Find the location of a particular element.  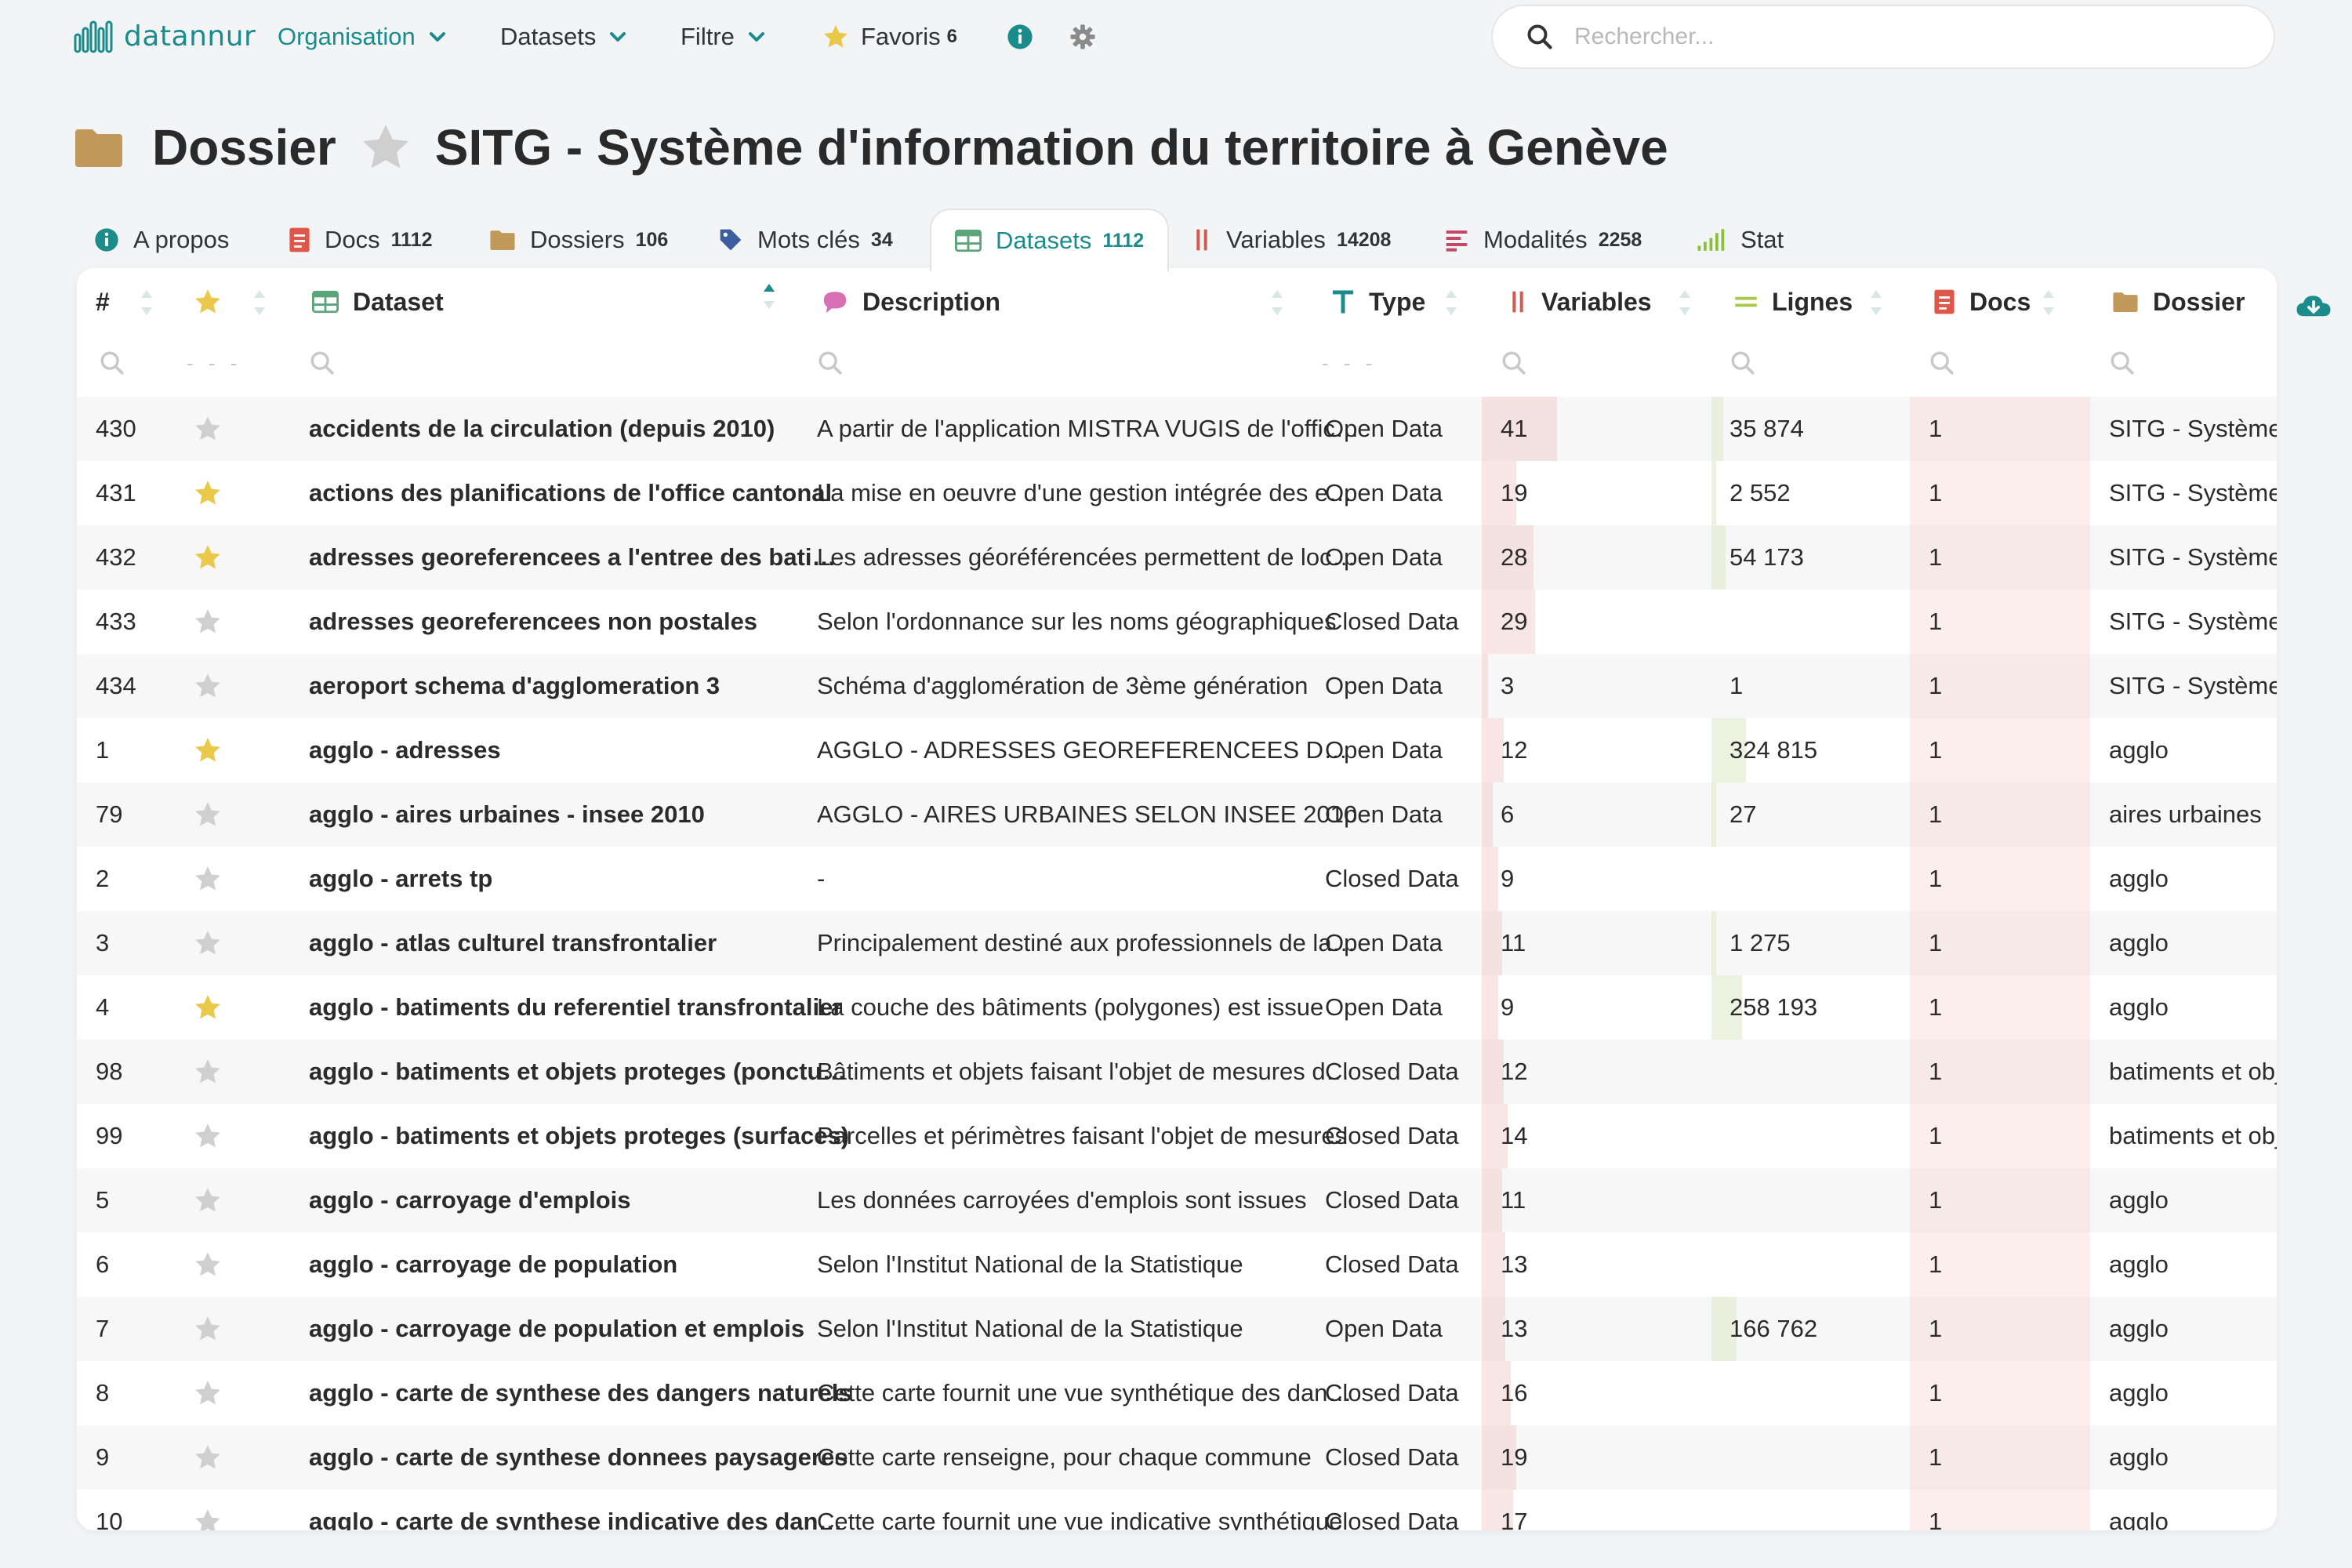

col-header-description: Description is located at coordinates (911, 302).